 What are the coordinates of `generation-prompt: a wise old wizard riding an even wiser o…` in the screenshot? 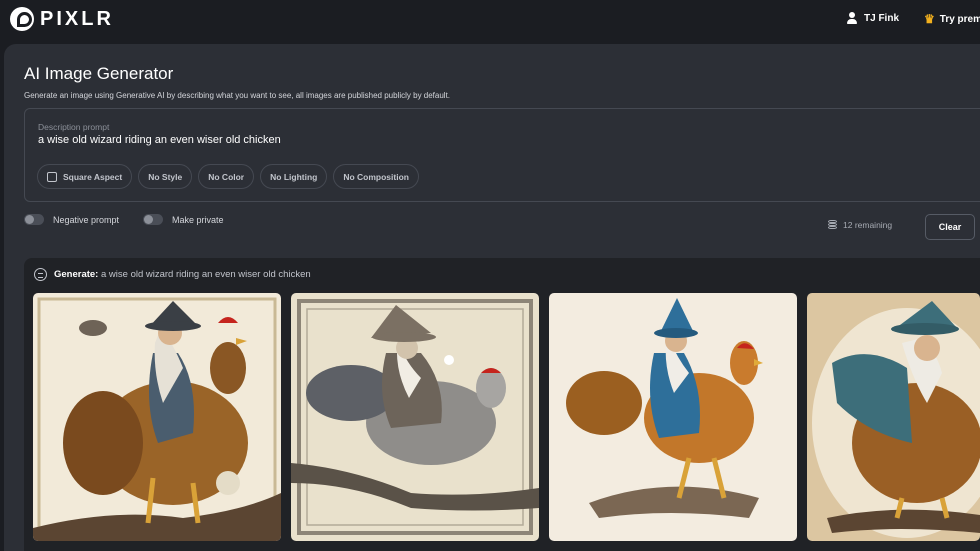 It's located at (206, 274).